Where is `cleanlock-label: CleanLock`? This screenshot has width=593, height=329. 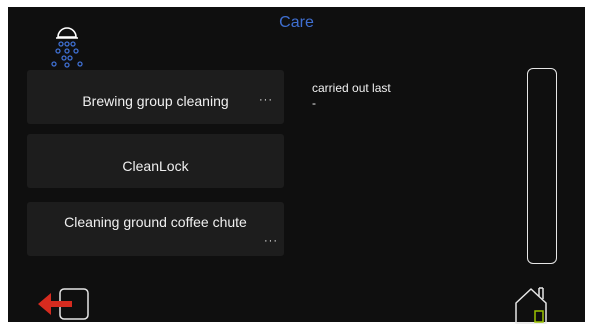
cleanlock-label: CleanLock is located at coordinates (155, 166).